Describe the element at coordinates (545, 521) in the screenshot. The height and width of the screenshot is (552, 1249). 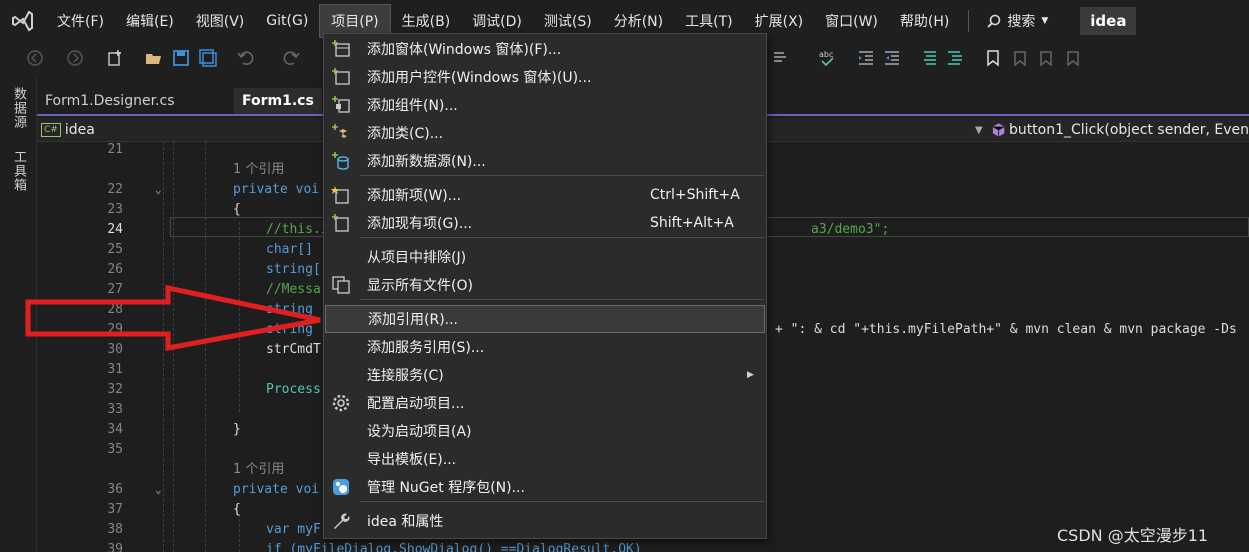
I see `project-menu-item-16: idea 和属性` at that location.